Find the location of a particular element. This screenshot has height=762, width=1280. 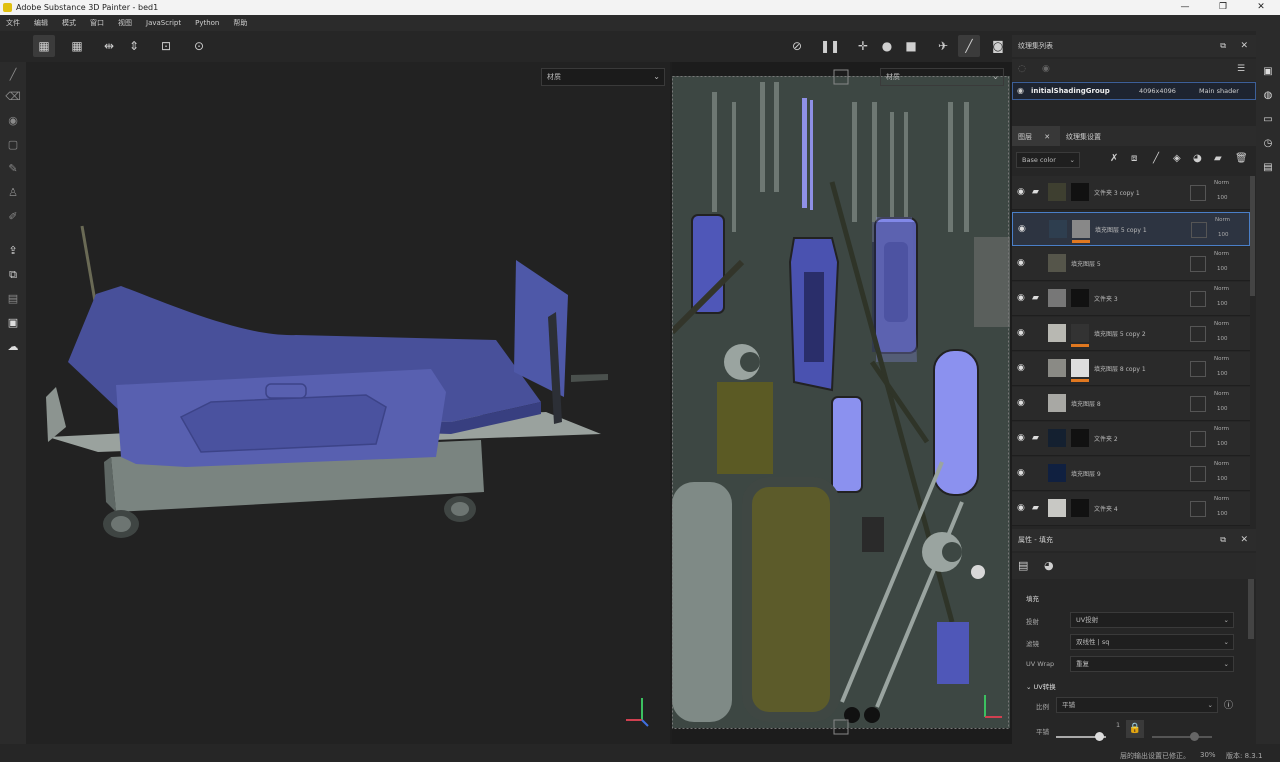

shader-icon: ▭ is located at coordinates (1268, 120).